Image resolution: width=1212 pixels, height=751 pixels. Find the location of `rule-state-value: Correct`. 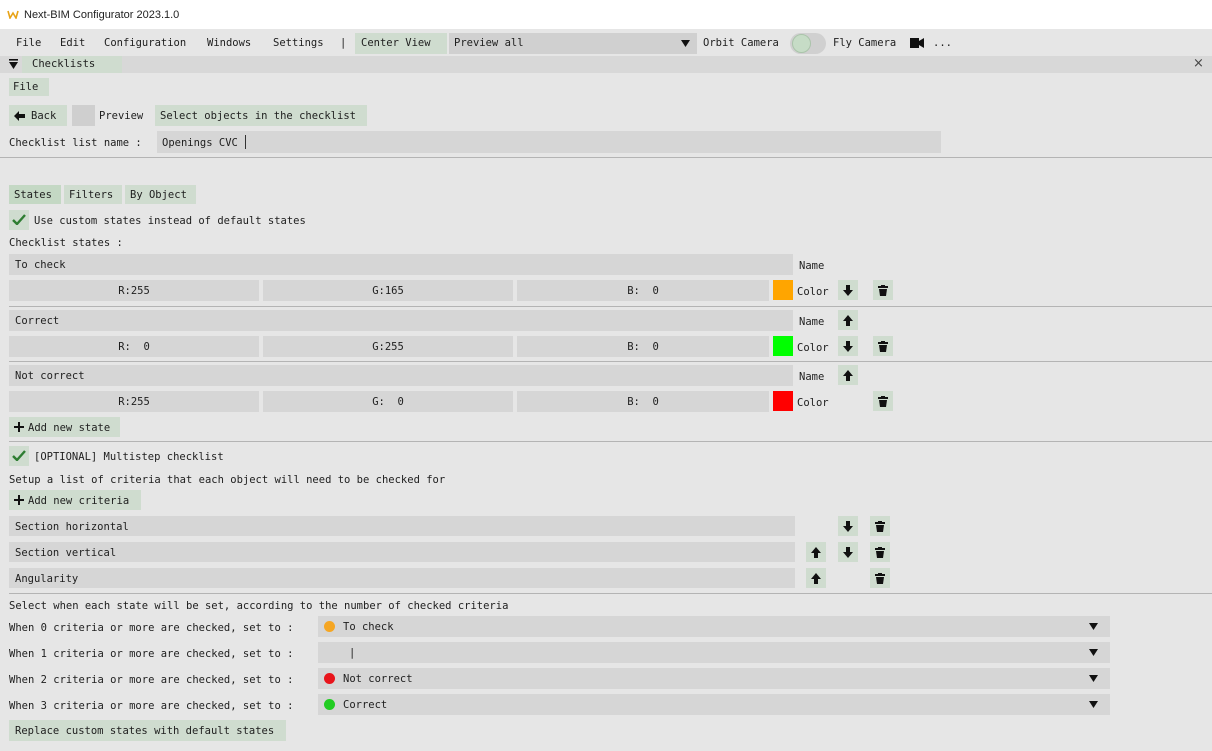

rule-state-value: Correct is located at coordinates (365, 705).